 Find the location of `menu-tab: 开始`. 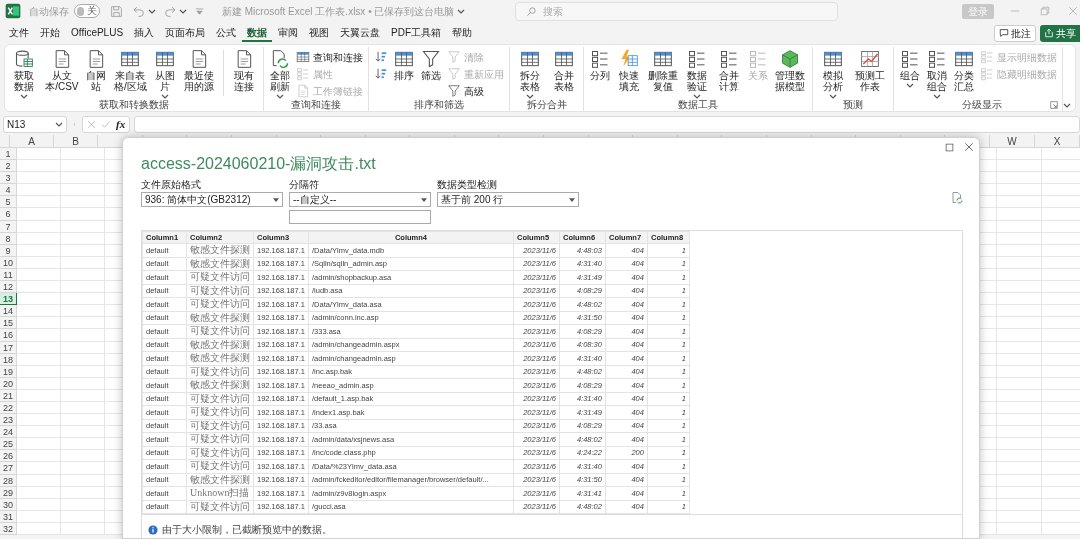

menu-tab: 开始 is located at coordinates (50, 33).